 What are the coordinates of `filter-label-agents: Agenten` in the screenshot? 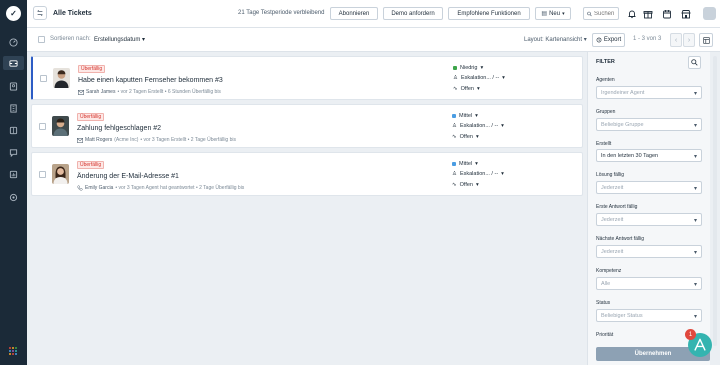 It's located at (605, 80).